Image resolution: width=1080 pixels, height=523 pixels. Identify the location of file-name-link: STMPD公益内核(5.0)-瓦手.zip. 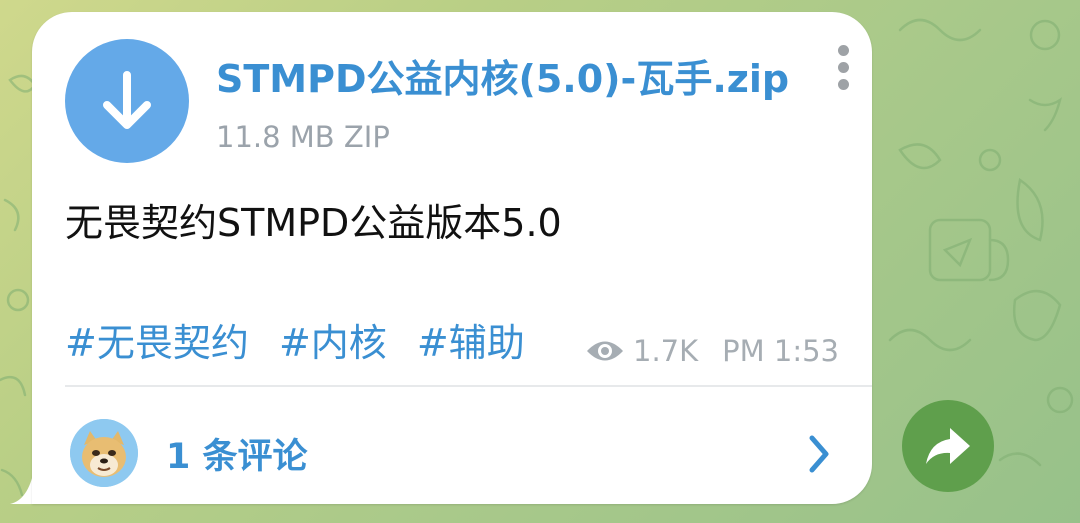
(502, 75).